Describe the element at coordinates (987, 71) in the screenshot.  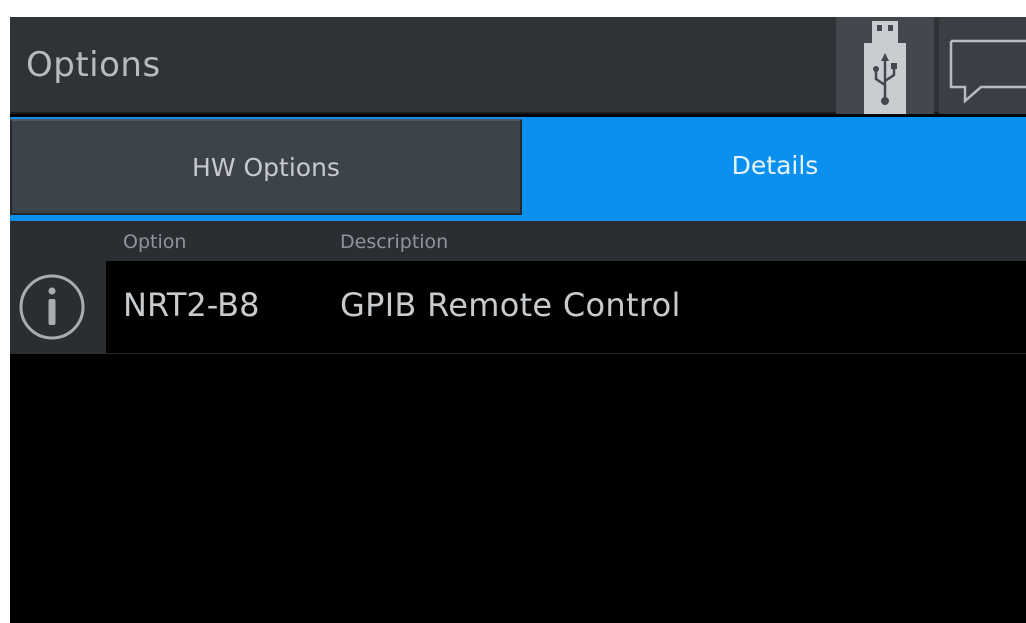
I see `message-icon` at that location.